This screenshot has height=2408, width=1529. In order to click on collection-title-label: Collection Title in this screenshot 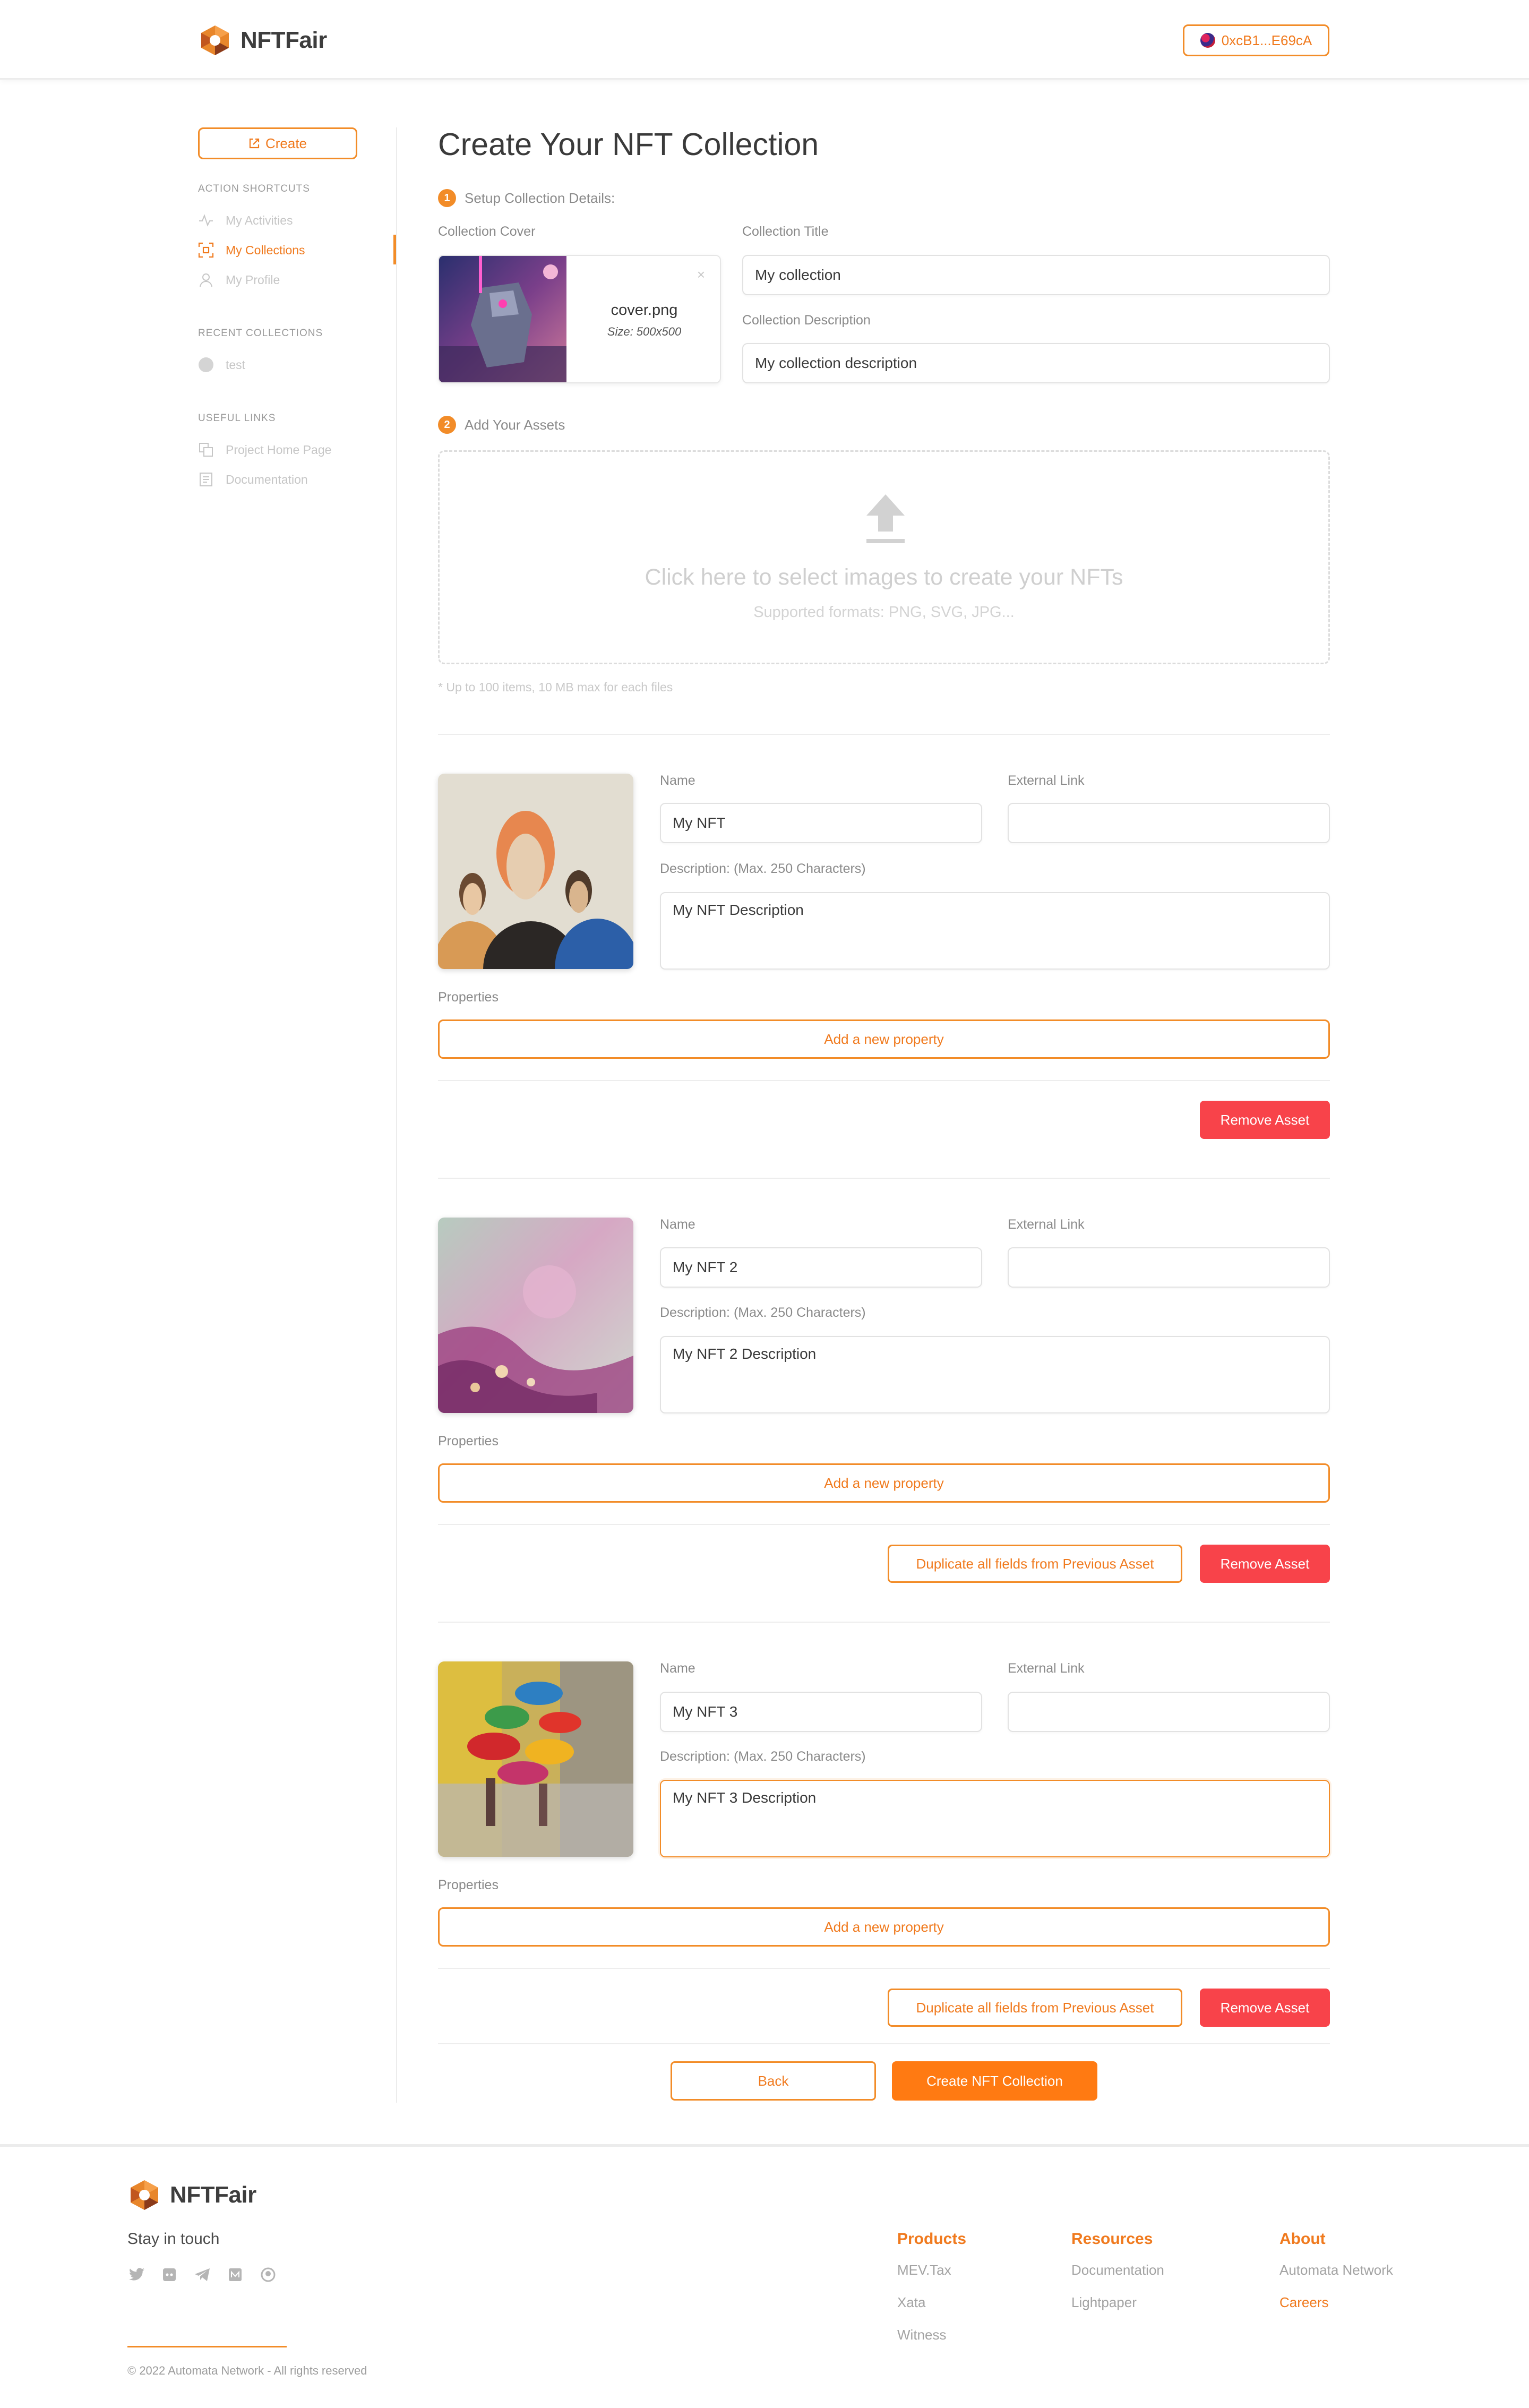, I will do `click(785, 231)`.